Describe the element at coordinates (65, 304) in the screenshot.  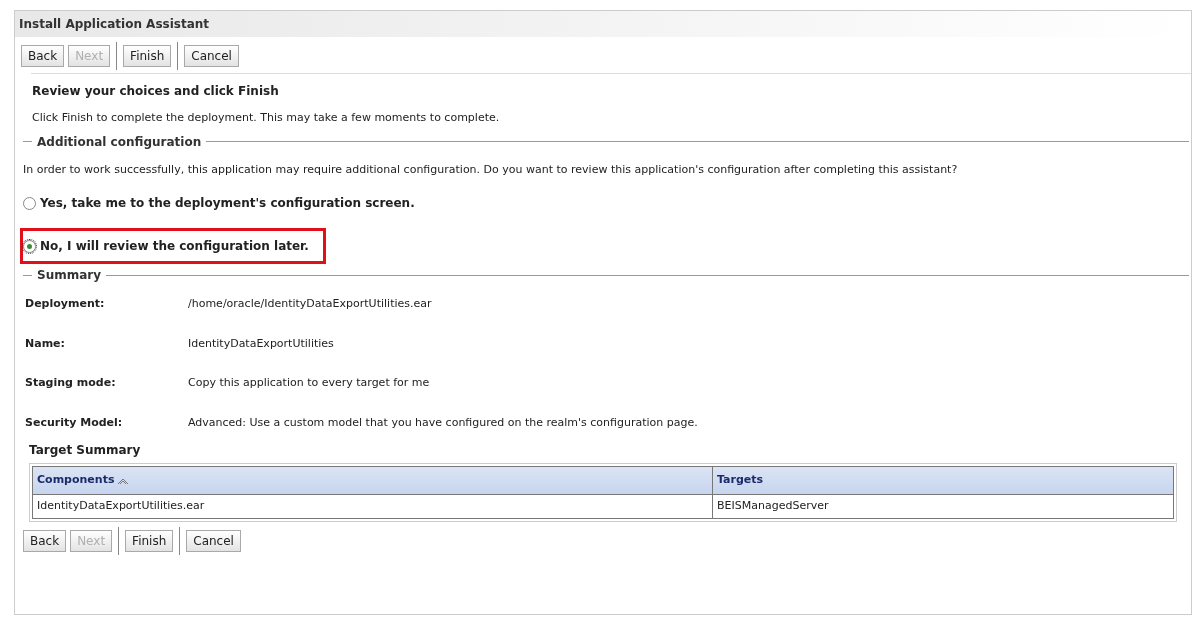
I see `field-label: Deployment:` at that location.